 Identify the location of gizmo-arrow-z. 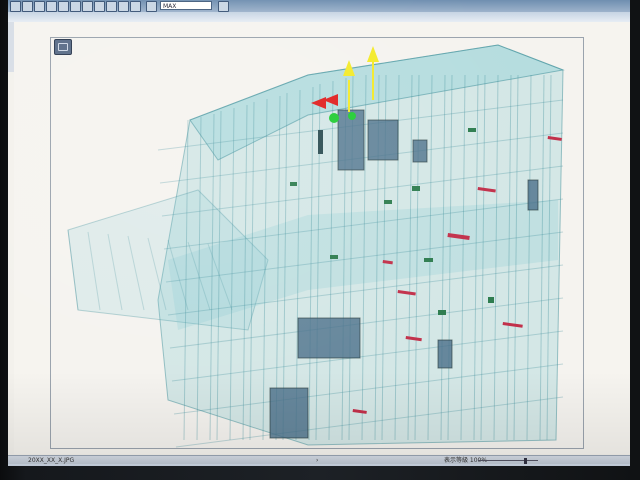
(373, 54).